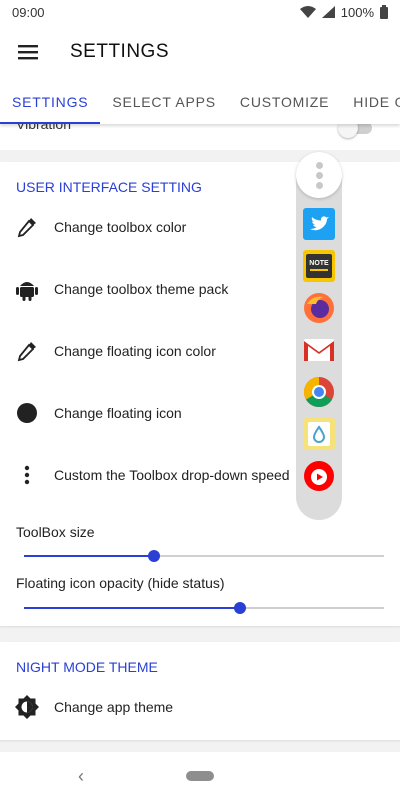 This screenshot has width=400, height=800. What do you see at coordinates (114, 707) in the screenshot?
I see `change-app-theme-label: Change app theme` at bounding box center [114, 707].